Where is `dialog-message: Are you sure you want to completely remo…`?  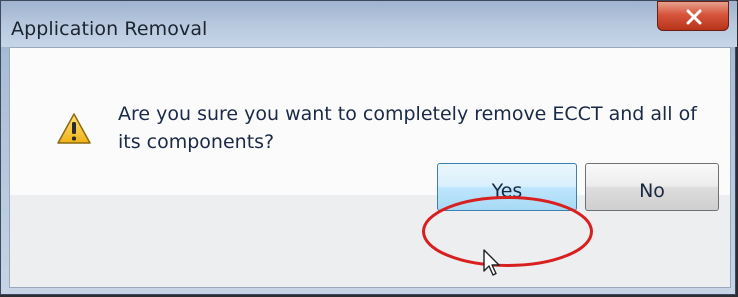
dialog-message: Are you sure you want to completely remo… is located at coordinates (407, 128).